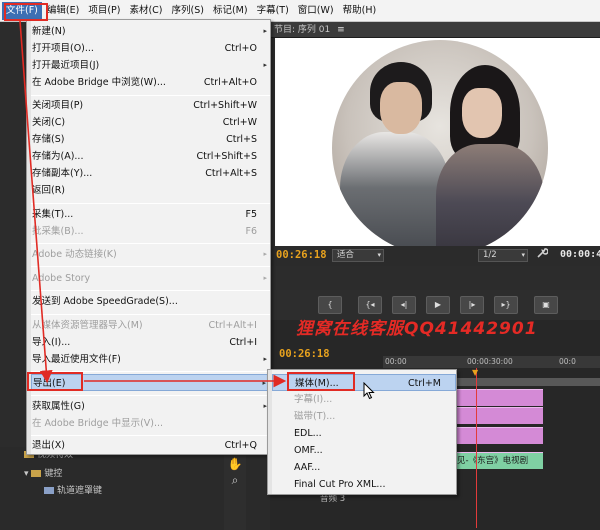  What do you see at coordinates (240, 445) in the screenshot?
I see `menu-item-shortcut: Ctrl+Q` at bounding box center [240, 445].